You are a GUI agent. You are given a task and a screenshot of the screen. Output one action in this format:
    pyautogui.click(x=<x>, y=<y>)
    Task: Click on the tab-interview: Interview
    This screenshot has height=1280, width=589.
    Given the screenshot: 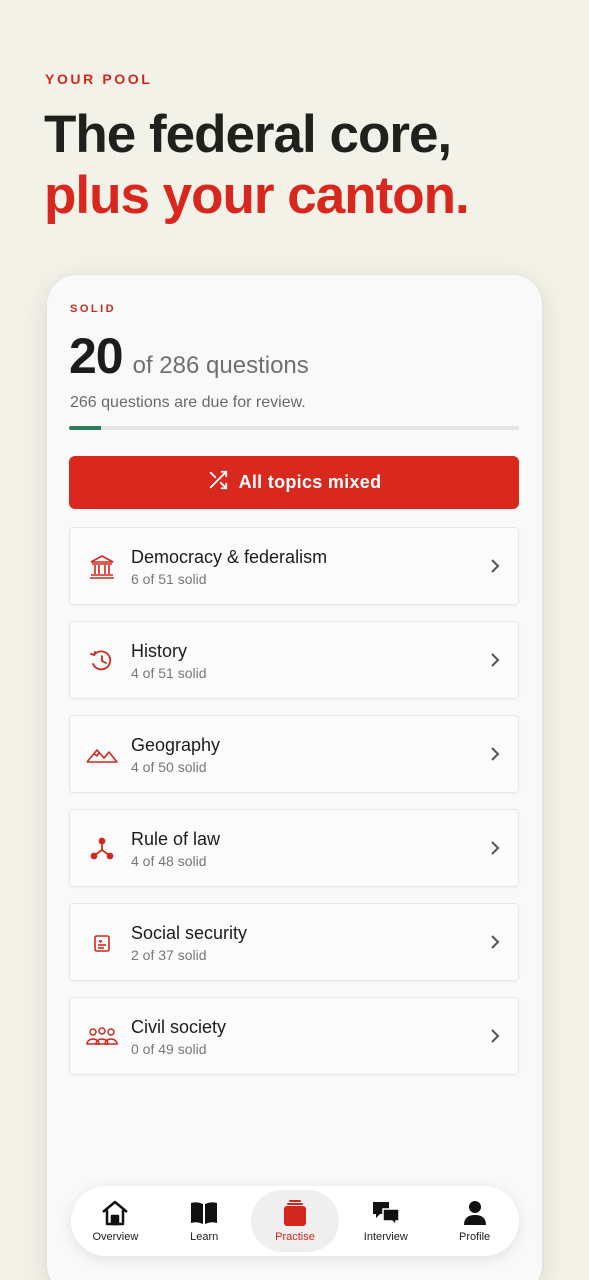 What is the action you would take?
    pyautogui.click(x=385, y=1221)
    